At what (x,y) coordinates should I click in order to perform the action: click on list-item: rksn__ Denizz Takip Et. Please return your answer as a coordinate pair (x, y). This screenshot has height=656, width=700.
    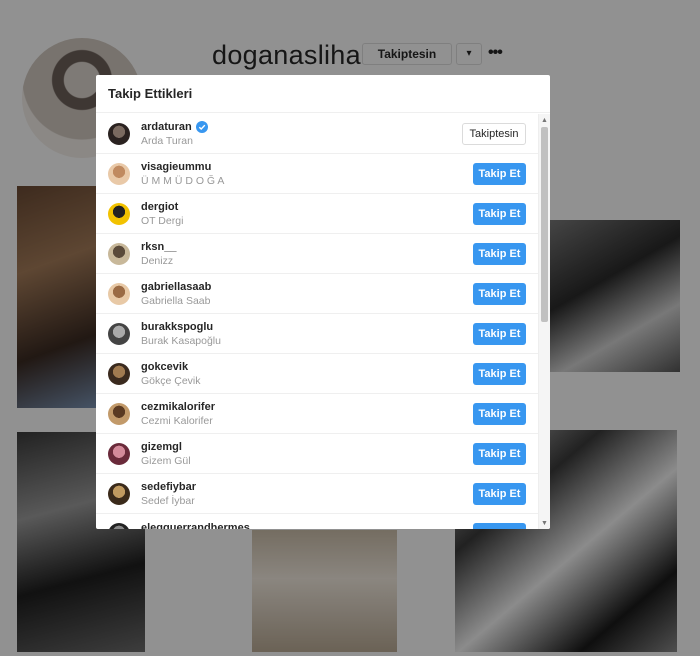
    Looking at the image, I should click on (317, 254).